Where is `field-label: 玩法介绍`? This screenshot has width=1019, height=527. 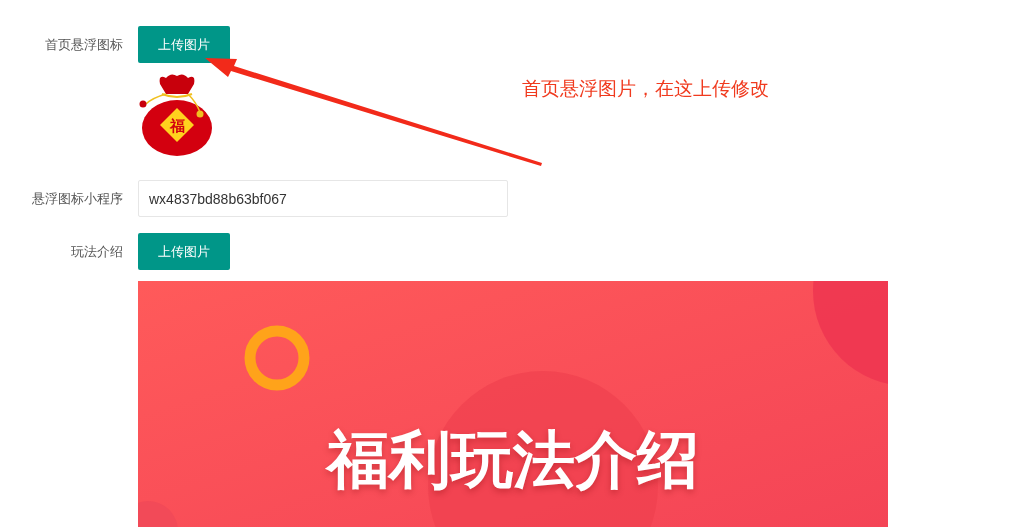 field-label: 玩法介绍 is located at coordinates (96, 252).